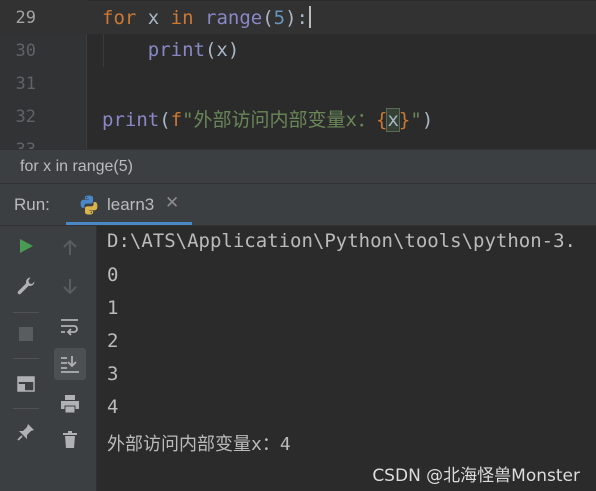  I want to click on stop-button, so click(26, 334).